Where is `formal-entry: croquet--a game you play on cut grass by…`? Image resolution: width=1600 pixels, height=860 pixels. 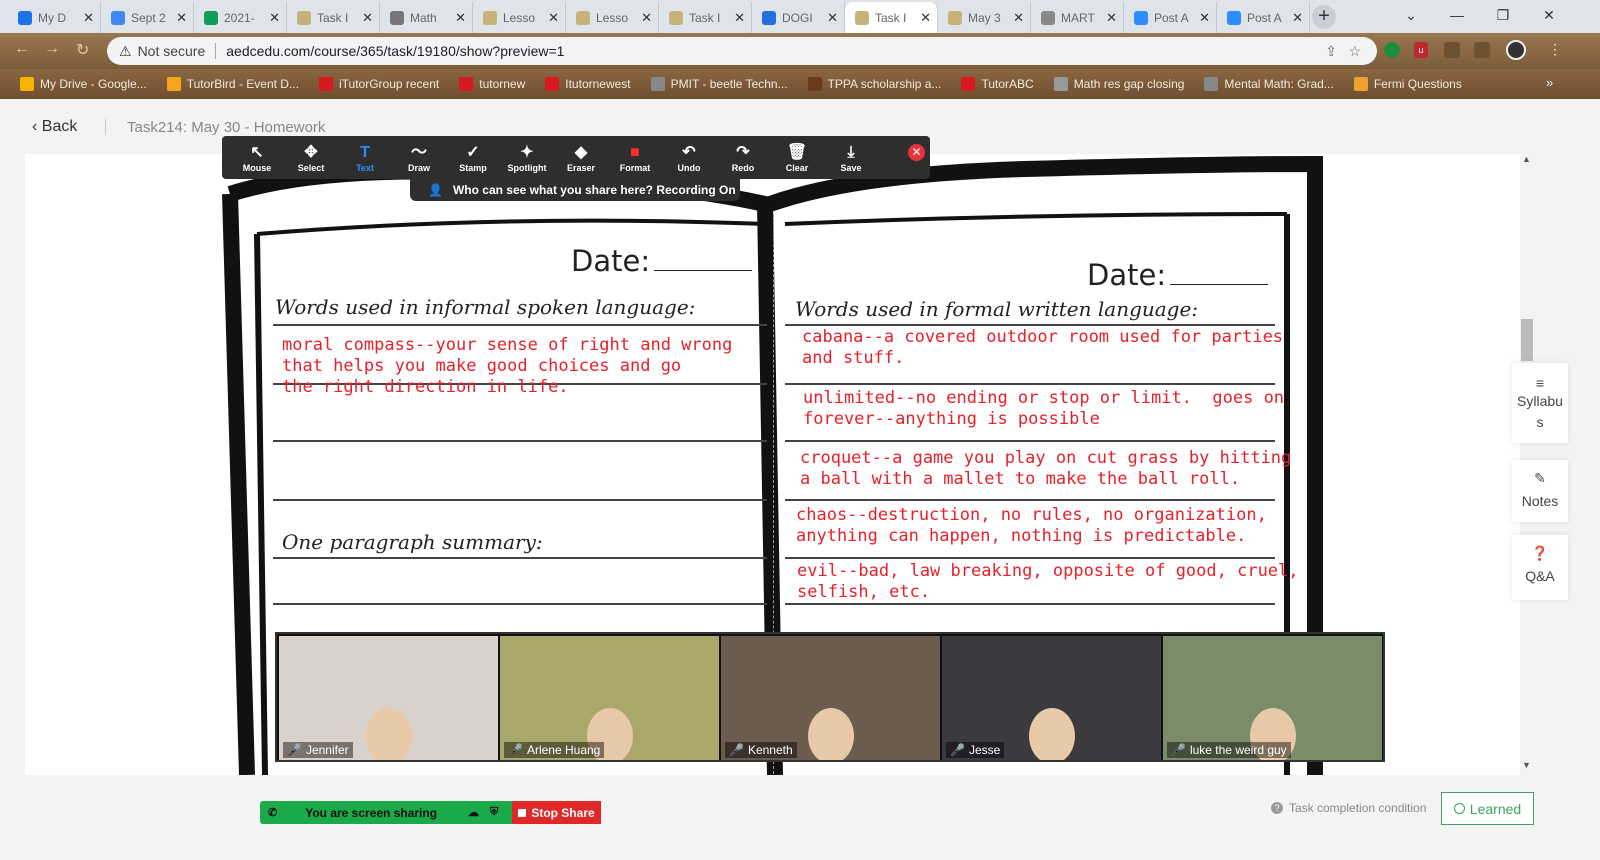
formal-entry: croquet--a game you play on cut grass by… is located at coordinates (1045, 469).